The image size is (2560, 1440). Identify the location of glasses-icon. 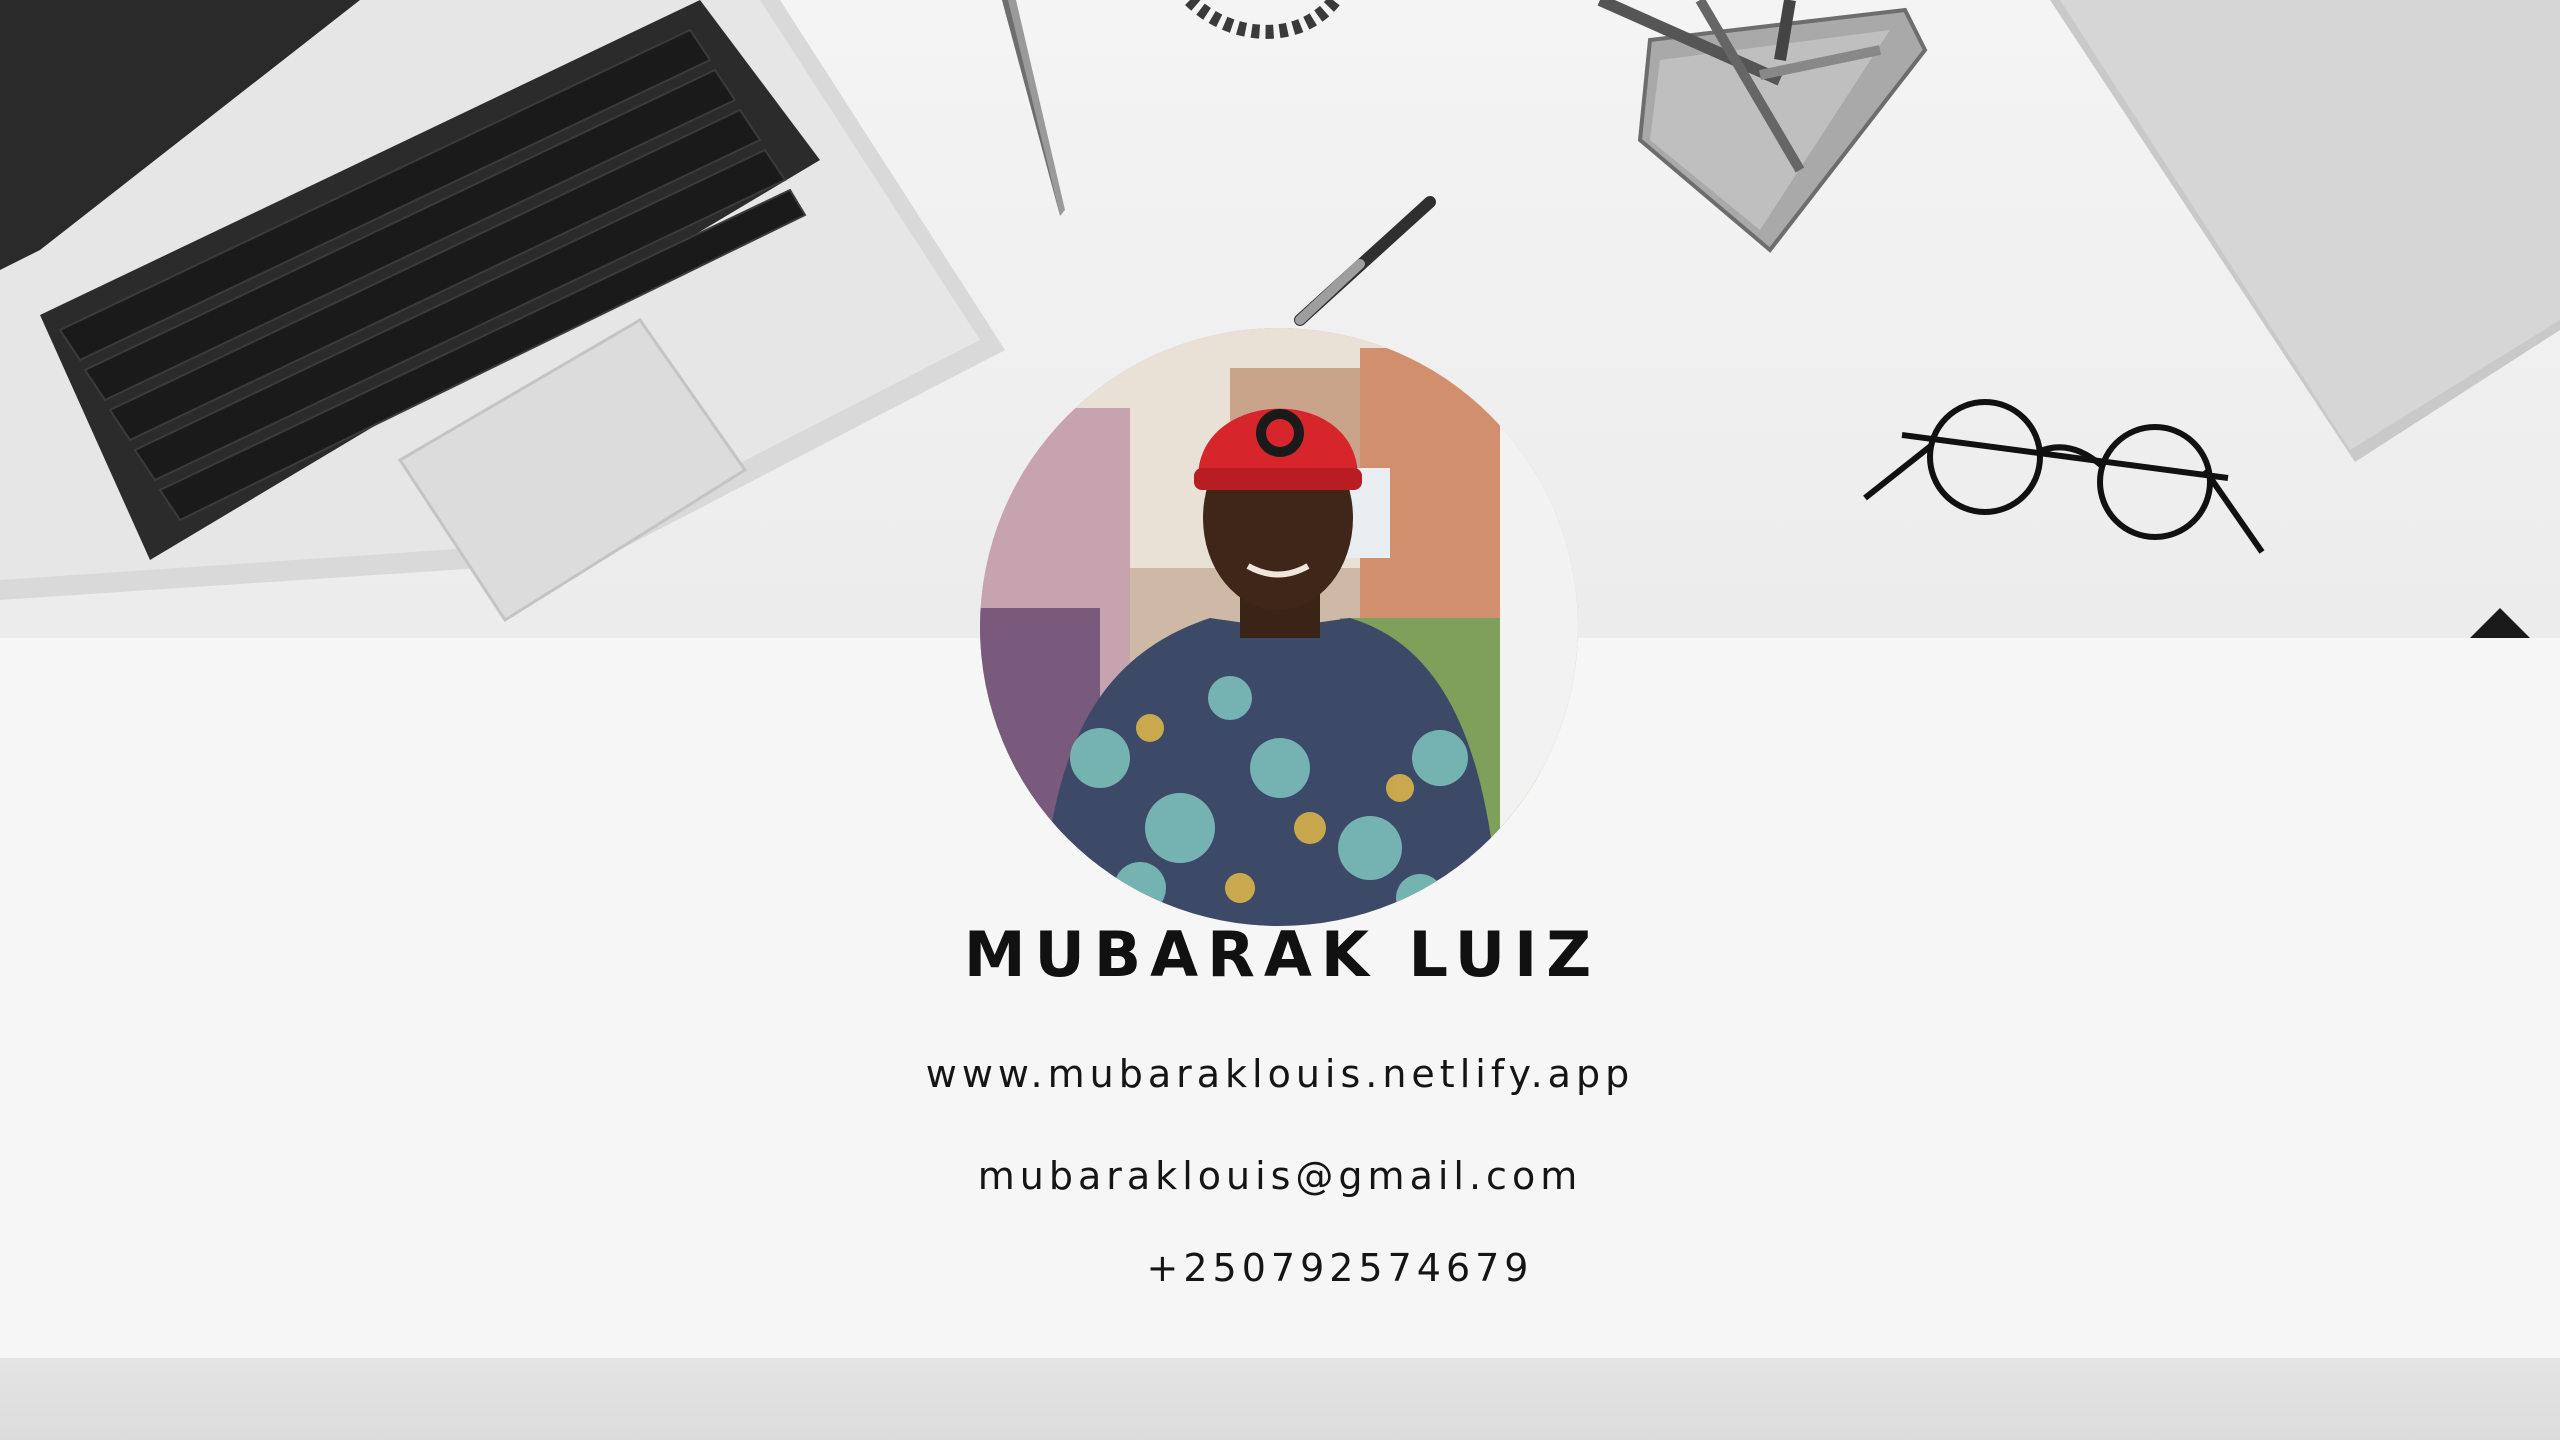
(2064, 476).